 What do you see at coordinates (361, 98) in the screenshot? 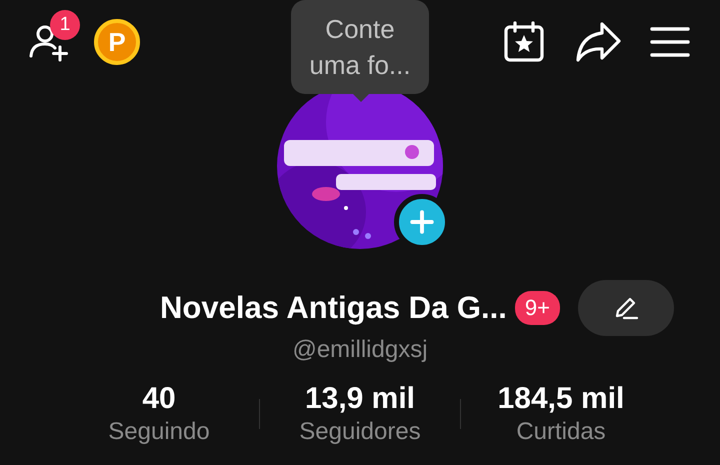
I see `tooltip-pointer` at bounding box center [361, 98].